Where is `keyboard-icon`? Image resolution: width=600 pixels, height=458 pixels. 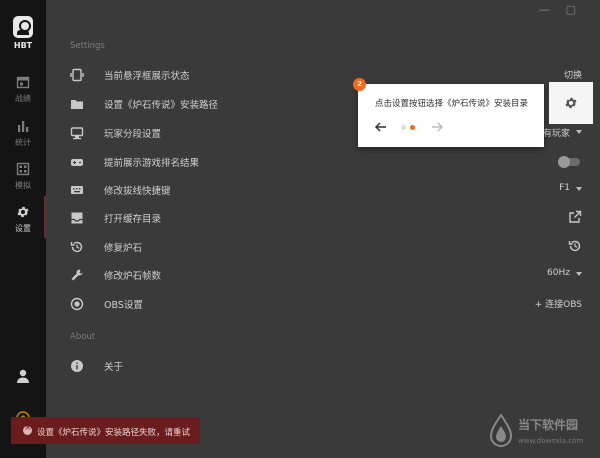
keyboard-icon is located at coordinates (77, 190).